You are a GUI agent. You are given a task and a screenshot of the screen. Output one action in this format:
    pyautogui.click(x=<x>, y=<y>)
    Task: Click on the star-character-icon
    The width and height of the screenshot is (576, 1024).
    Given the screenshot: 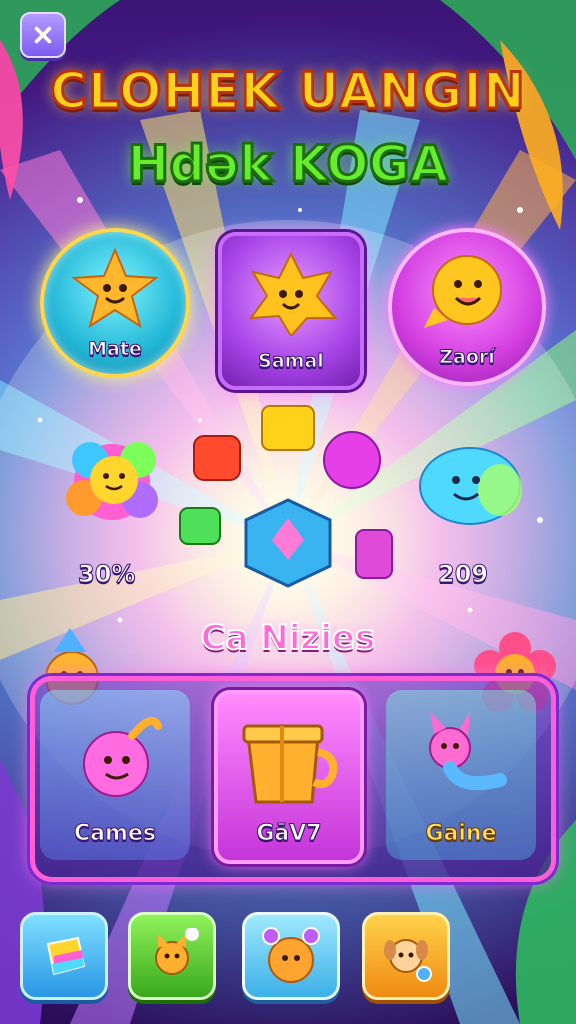 What is the action you would take?
    pyautogui.click(x=115, y=288)
    